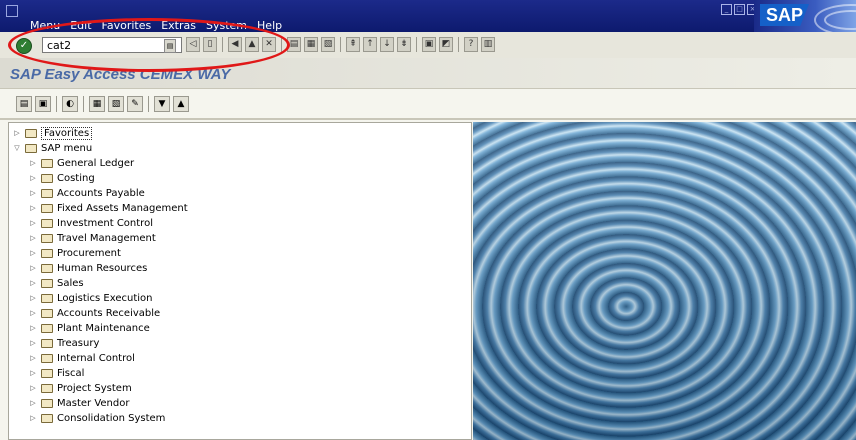 This screenshot has height=440, width=856. What do you see at coordinates (120, 74) in the screenshot?
I see `page-title: SAP Easy Access CEMEX WAY` at bounding box center [120, 74].